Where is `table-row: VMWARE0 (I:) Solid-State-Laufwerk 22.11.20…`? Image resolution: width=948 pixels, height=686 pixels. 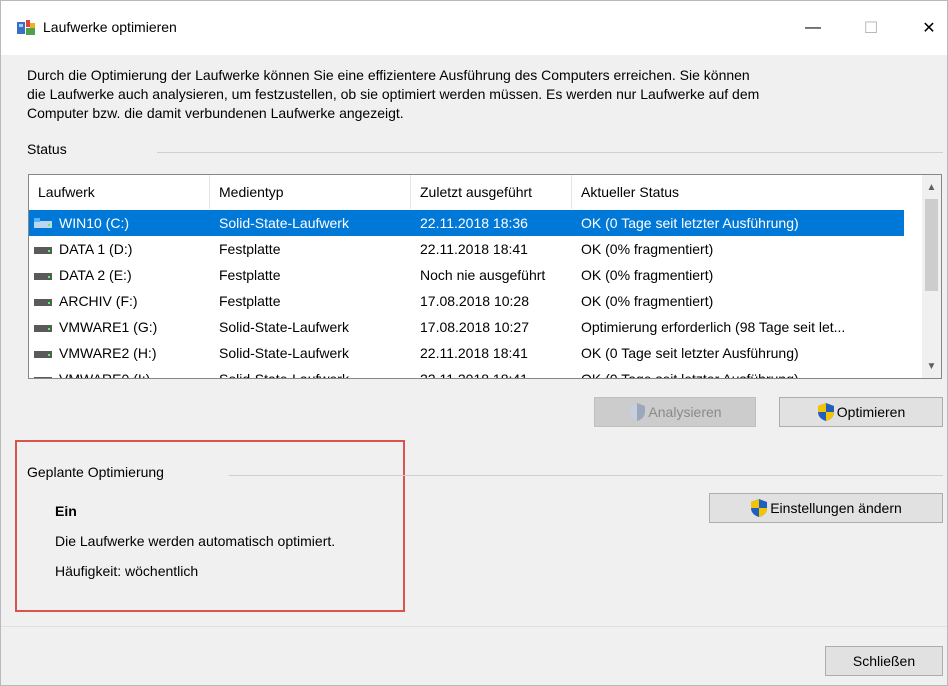 table-row: VMWARE0 (I:) Solid-State-Laufwerk 22.11.20… is located at coordinates (466, 372).